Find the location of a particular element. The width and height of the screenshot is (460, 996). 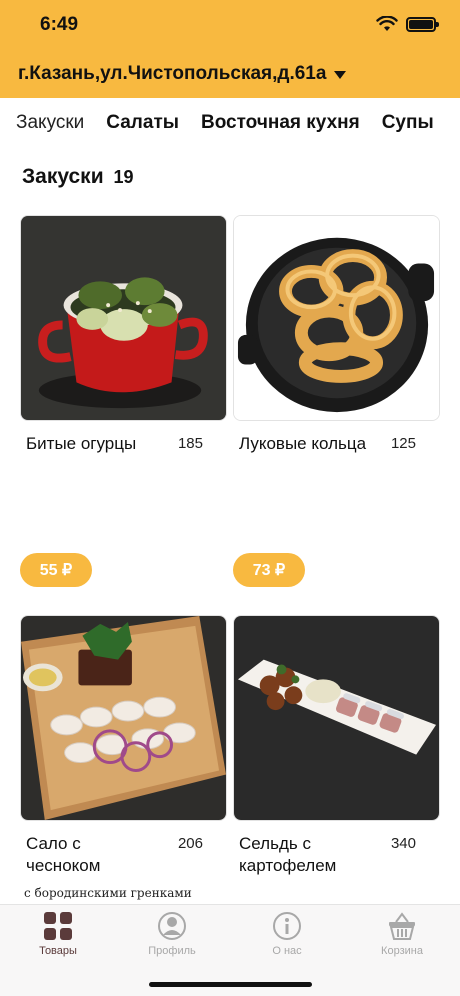

product-weight: 340 is located at coordinates (403, 843).